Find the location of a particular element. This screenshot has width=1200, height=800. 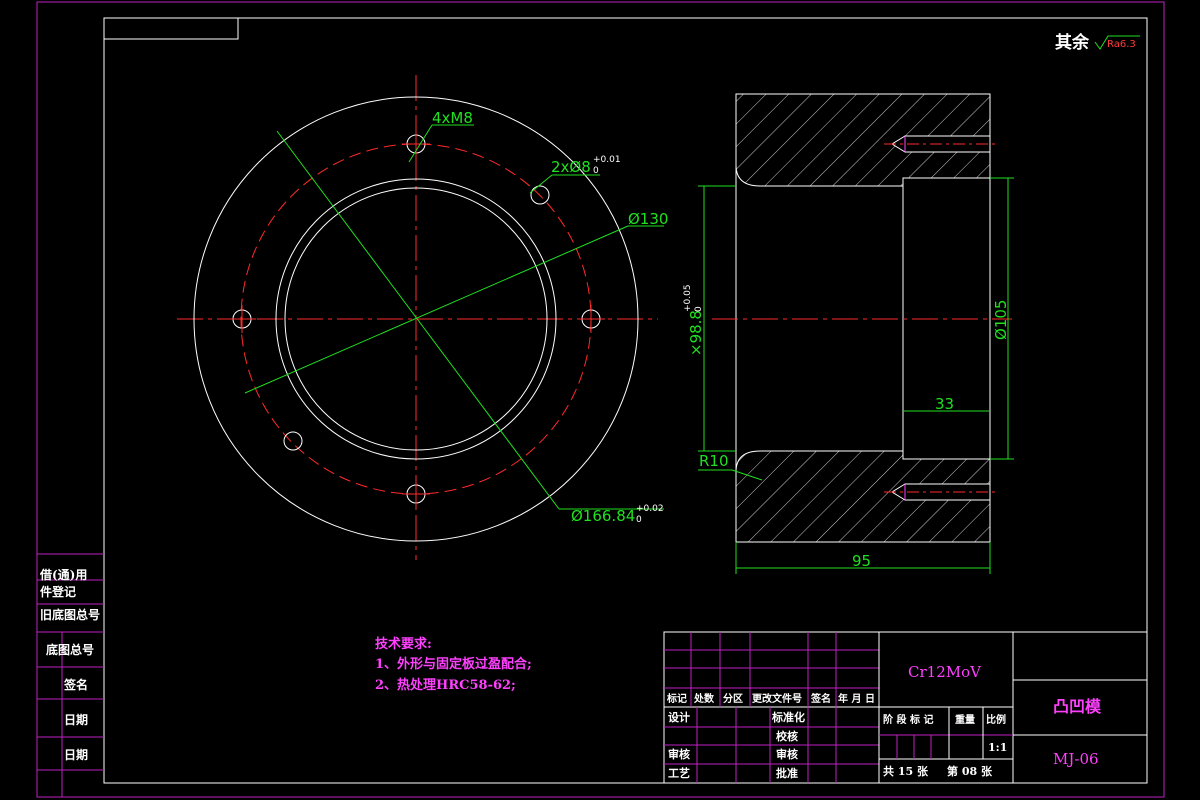

stamp-sign: 签名 is located at coordinates (75, 684).